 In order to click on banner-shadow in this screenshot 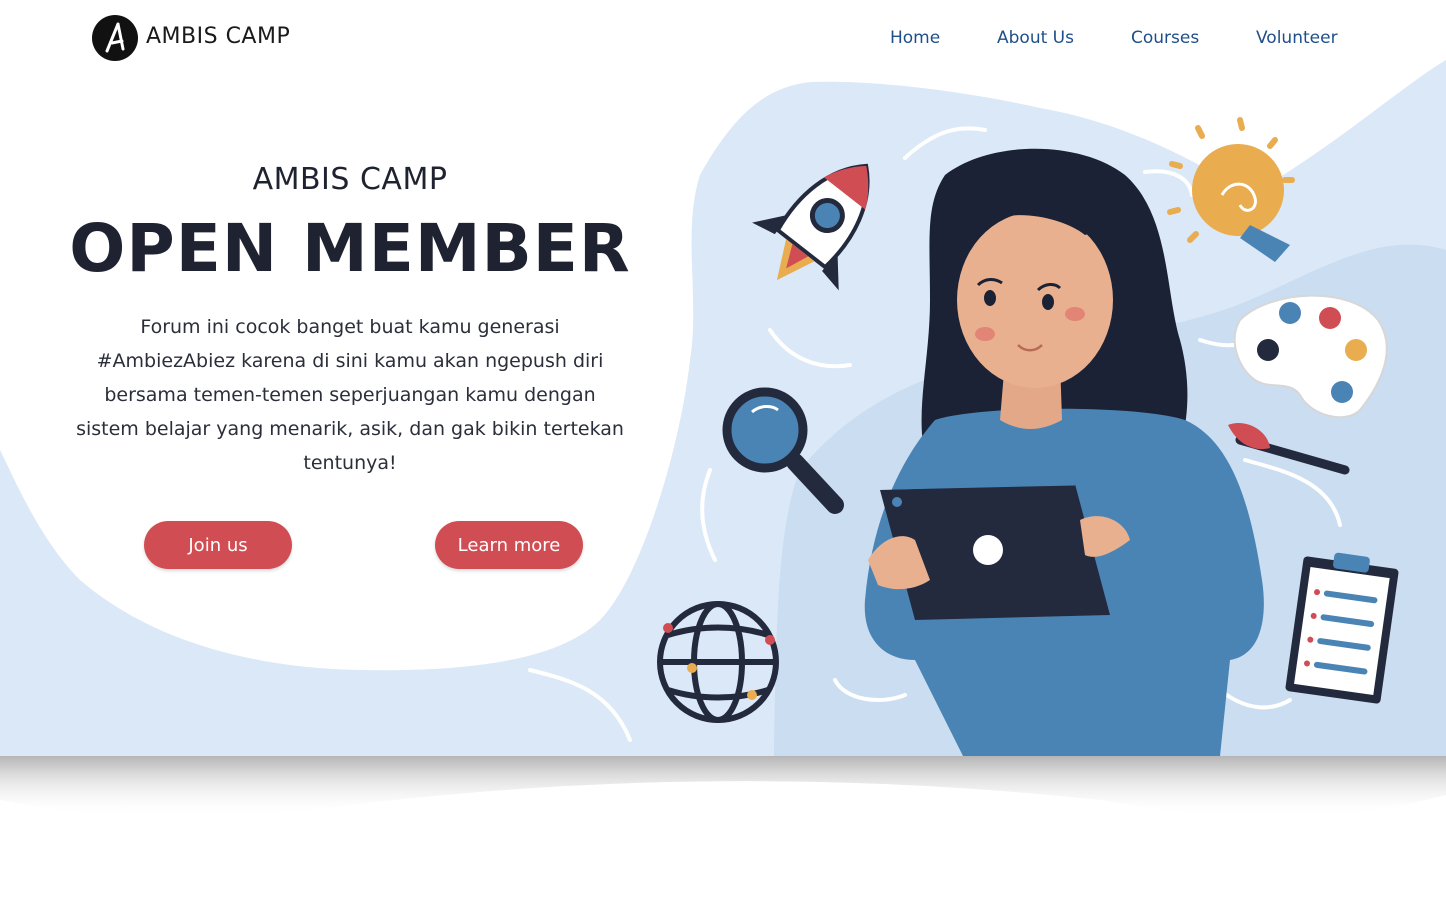, I will do `click(723, 786)`.